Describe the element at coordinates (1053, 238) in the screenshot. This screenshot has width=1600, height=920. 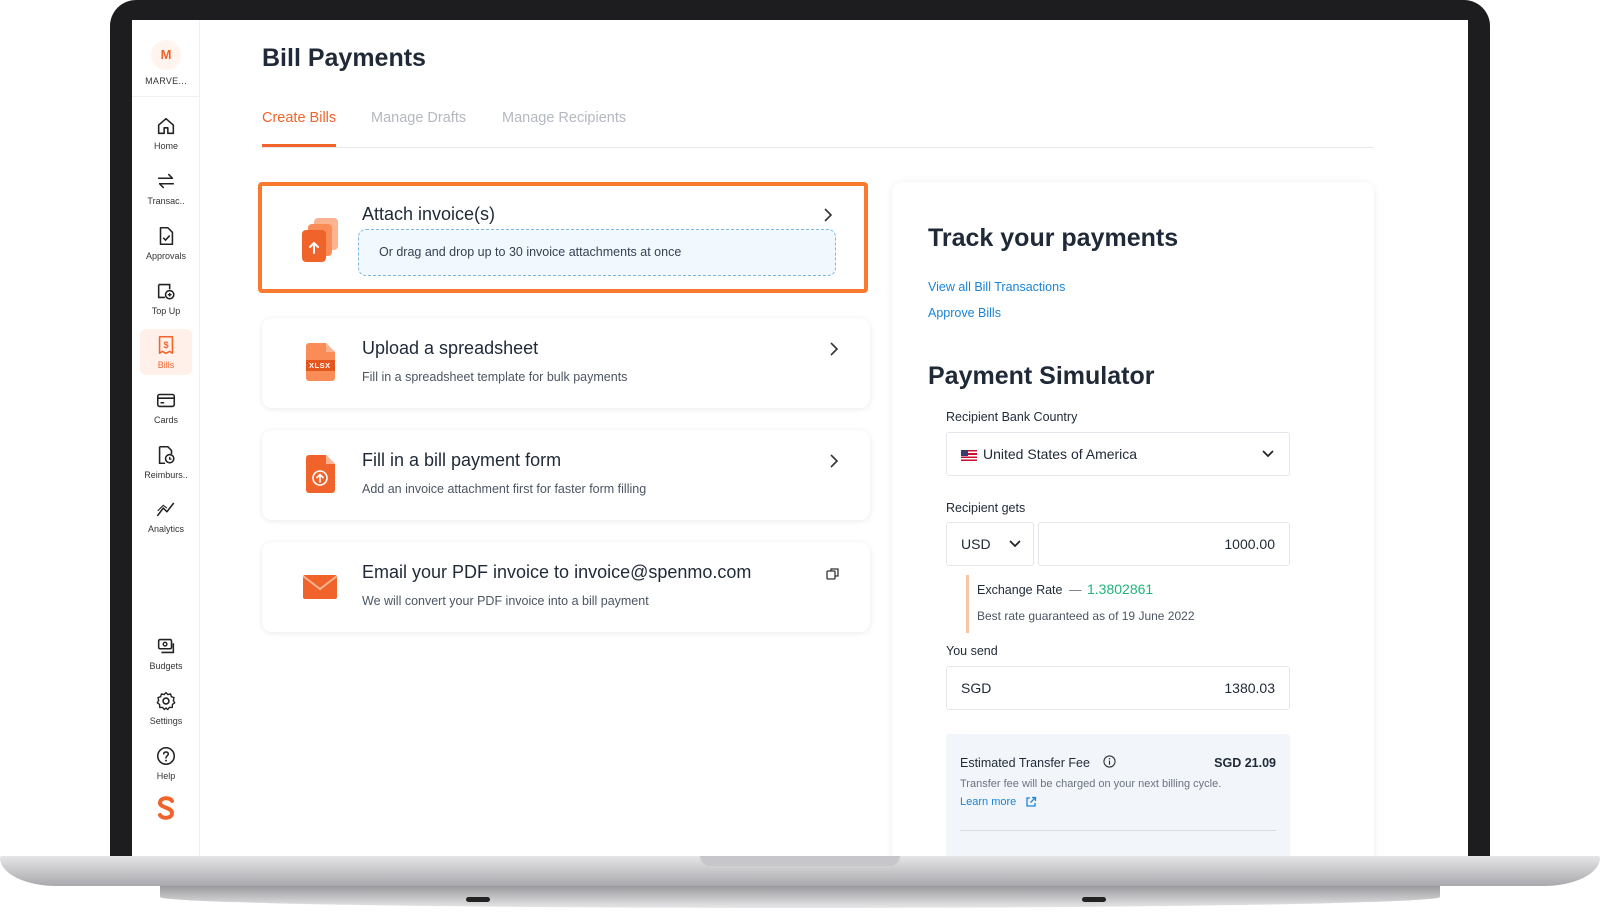
I see `track-payments-title: Track your payments` at that location.